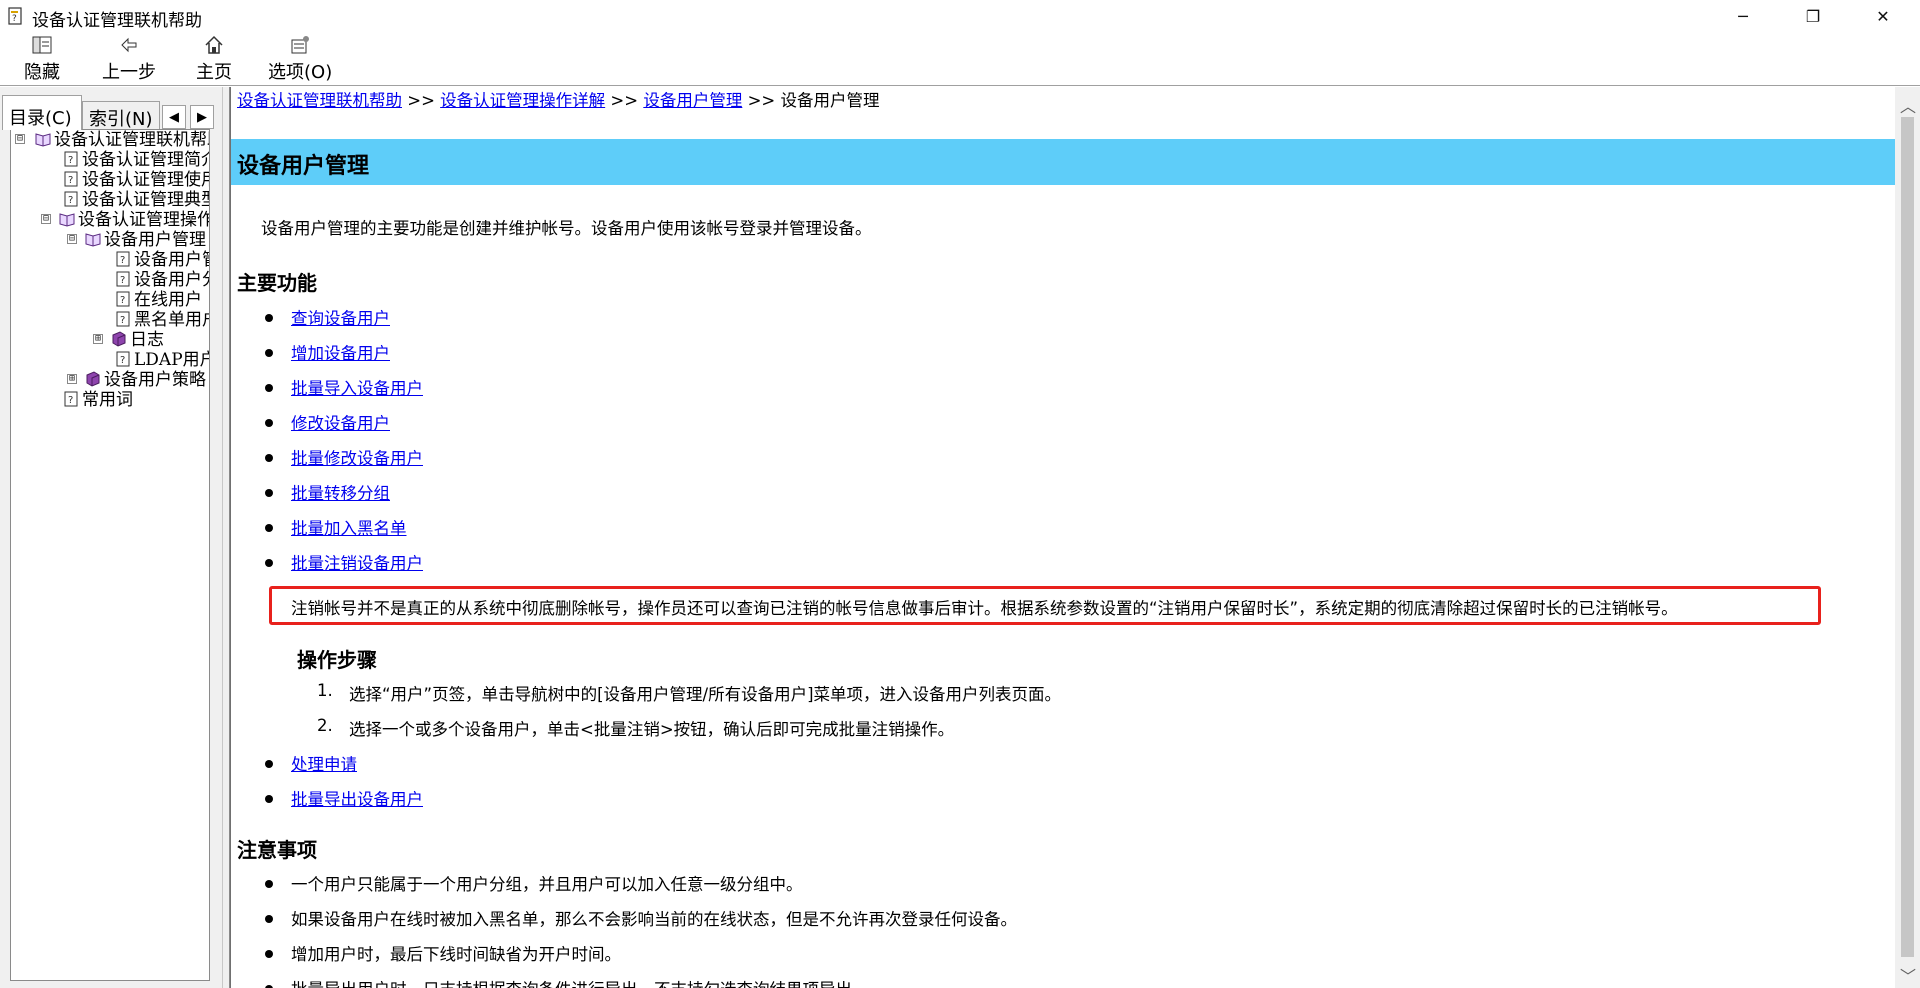 The height and width of the screenshot is (988, 1920). What do you see at coordinates (277, 283) in the screenshot?
I see `main-features-heading: 主要功能` at bounding box center [277, 283].